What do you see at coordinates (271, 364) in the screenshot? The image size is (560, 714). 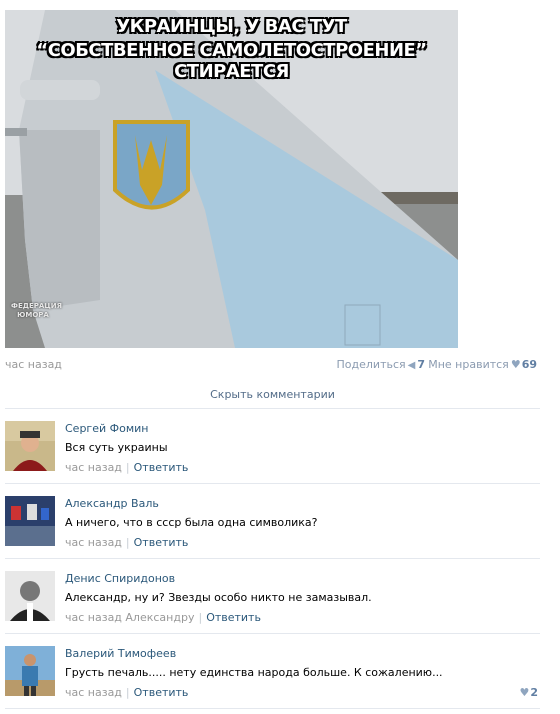 I see `post-meta-row: час назад Поделиться ◀ 7 Мне нравится ♥69` at bounding box center [271, 364].